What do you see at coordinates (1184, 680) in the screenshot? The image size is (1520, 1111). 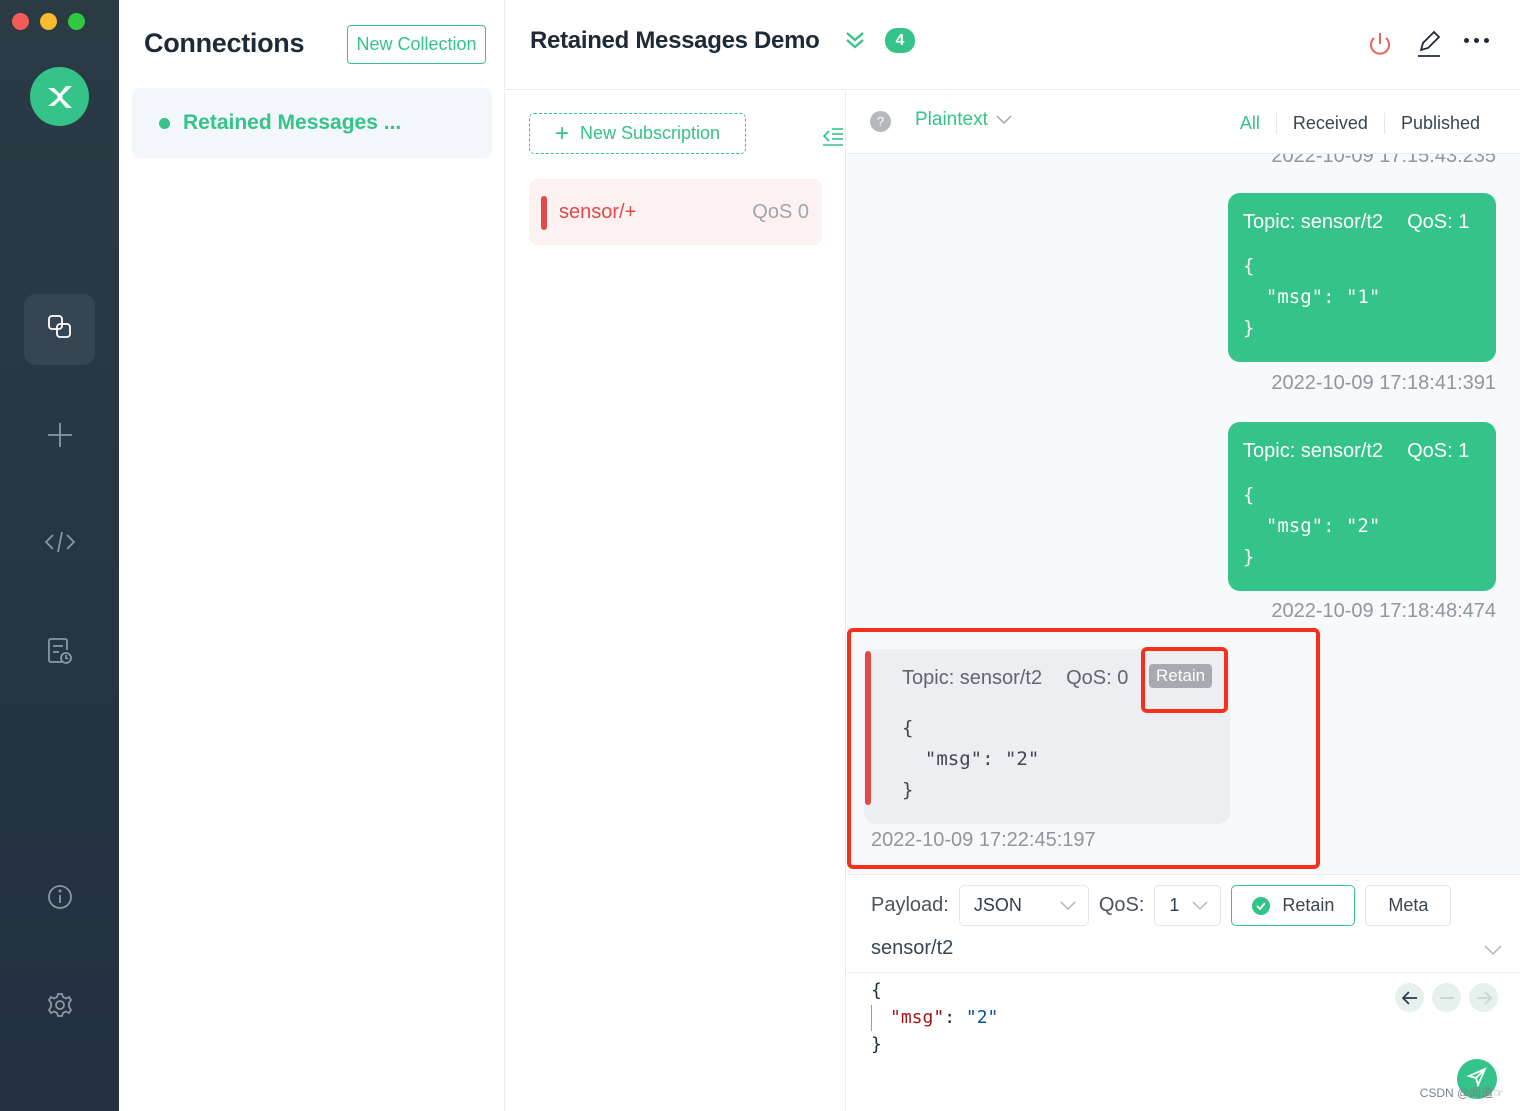 I see `annotation-highlight-box` at bounding box center [1184, 680].